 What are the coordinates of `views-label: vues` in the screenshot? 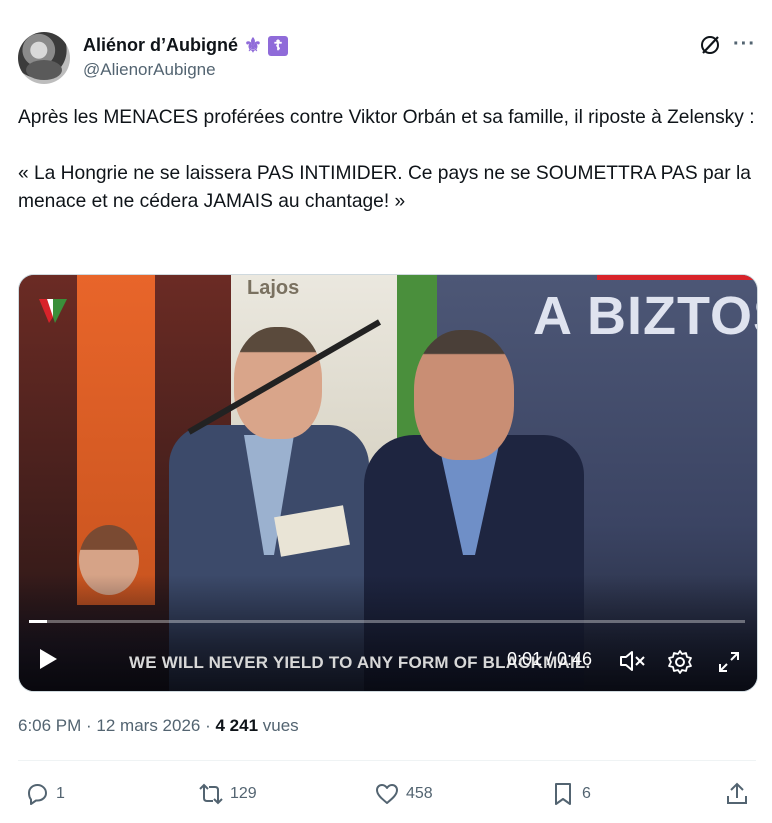 It's located at (278, 725).